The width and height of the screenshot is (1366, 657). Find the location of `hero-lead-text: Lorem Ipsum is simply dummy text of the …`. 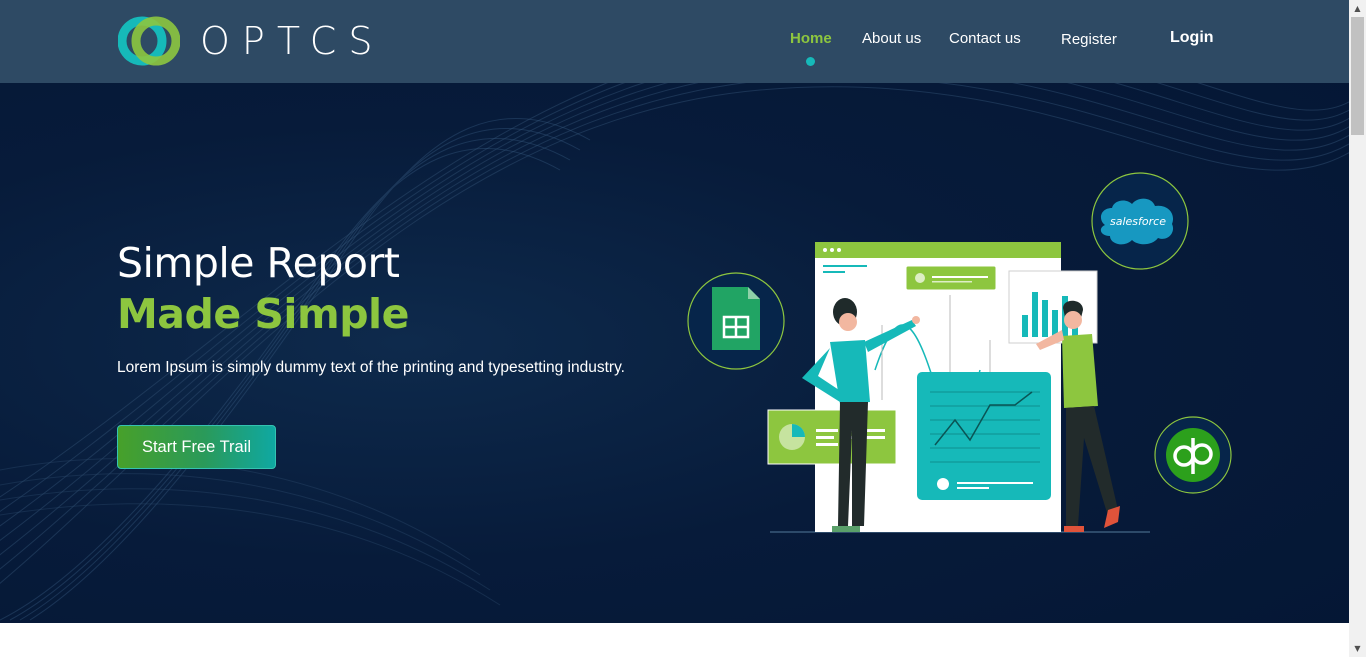

hero-lead-text: Lorem Ipsum is simply dummy text of the … is located at coordinates (371, 367).